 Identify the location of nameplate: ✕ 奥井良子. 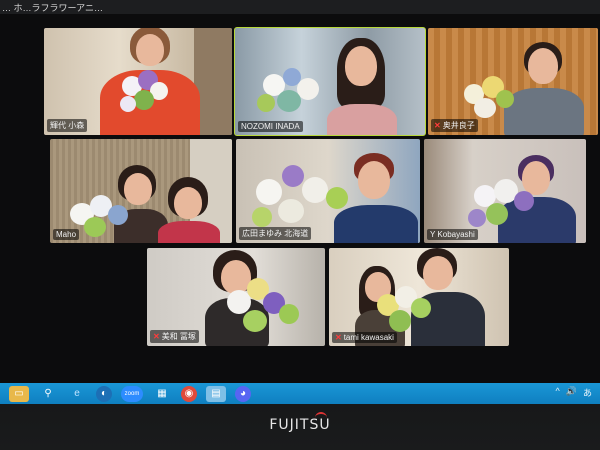
(454, 125).